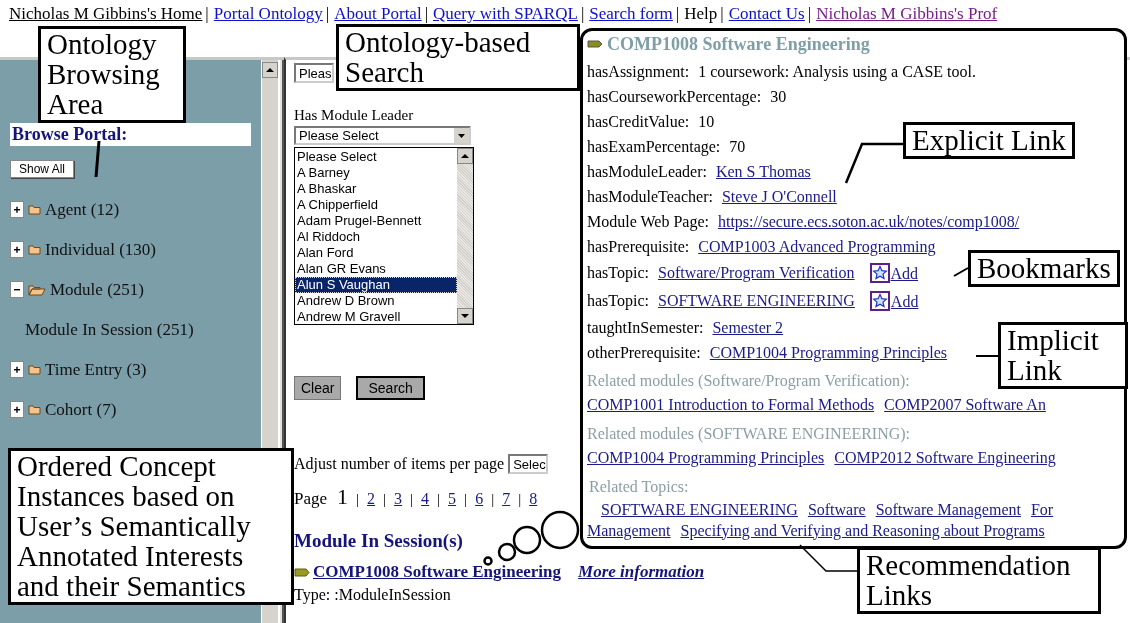 The height and width of the screenshot is (623, 1130). Describe the element at coordinates (505, 14) in the screenshot. I see `nav-link: Query with SPARQL` at that location.